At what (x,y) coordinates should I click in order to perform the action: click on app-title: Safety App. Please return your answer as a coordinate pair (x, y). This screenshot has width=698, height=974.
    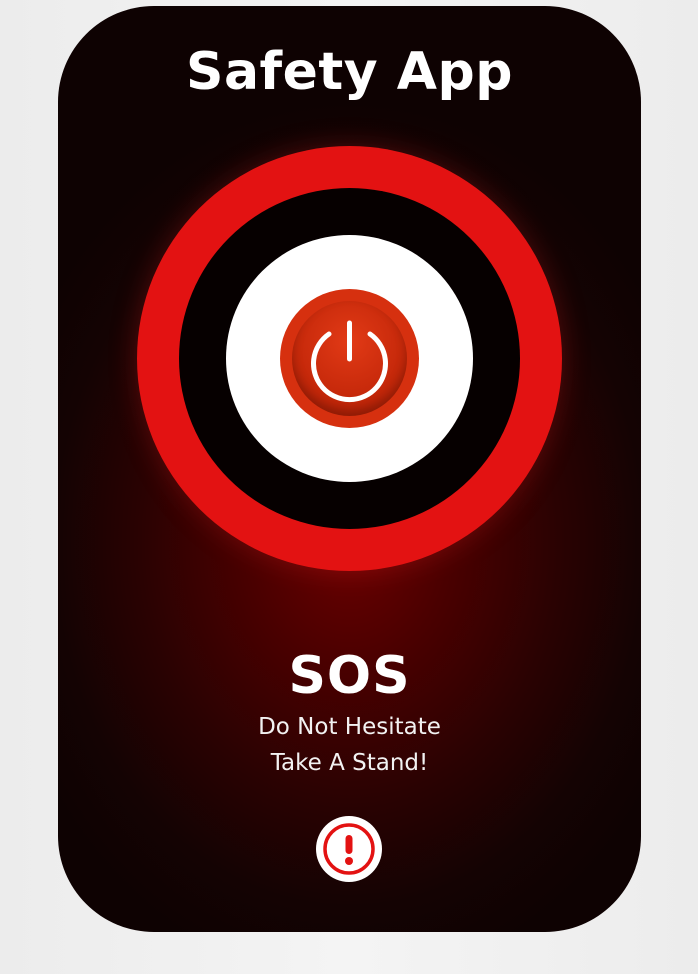
    Looking at the image, I should click on (349, 72).